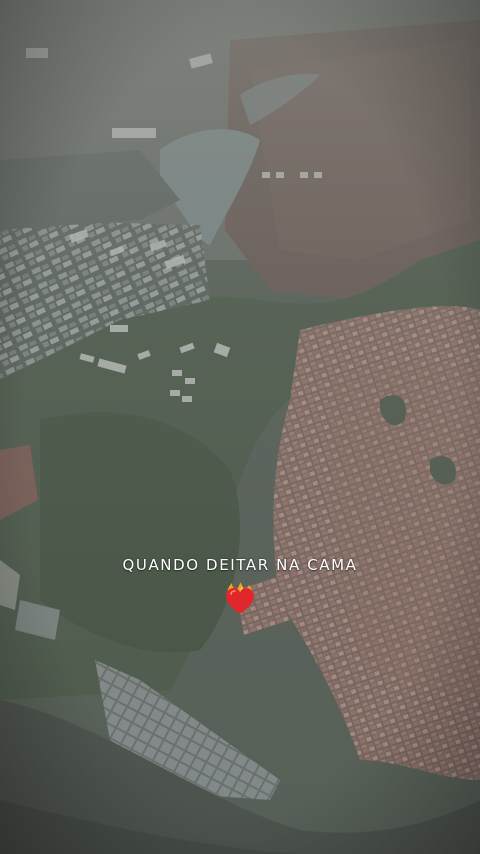 This screenshot has width=480, height=854. Describe the element at coordinates (240, 565) in the screenshot. I see `story-caption: QUANDO DEITAR NA CAMA` at that location.